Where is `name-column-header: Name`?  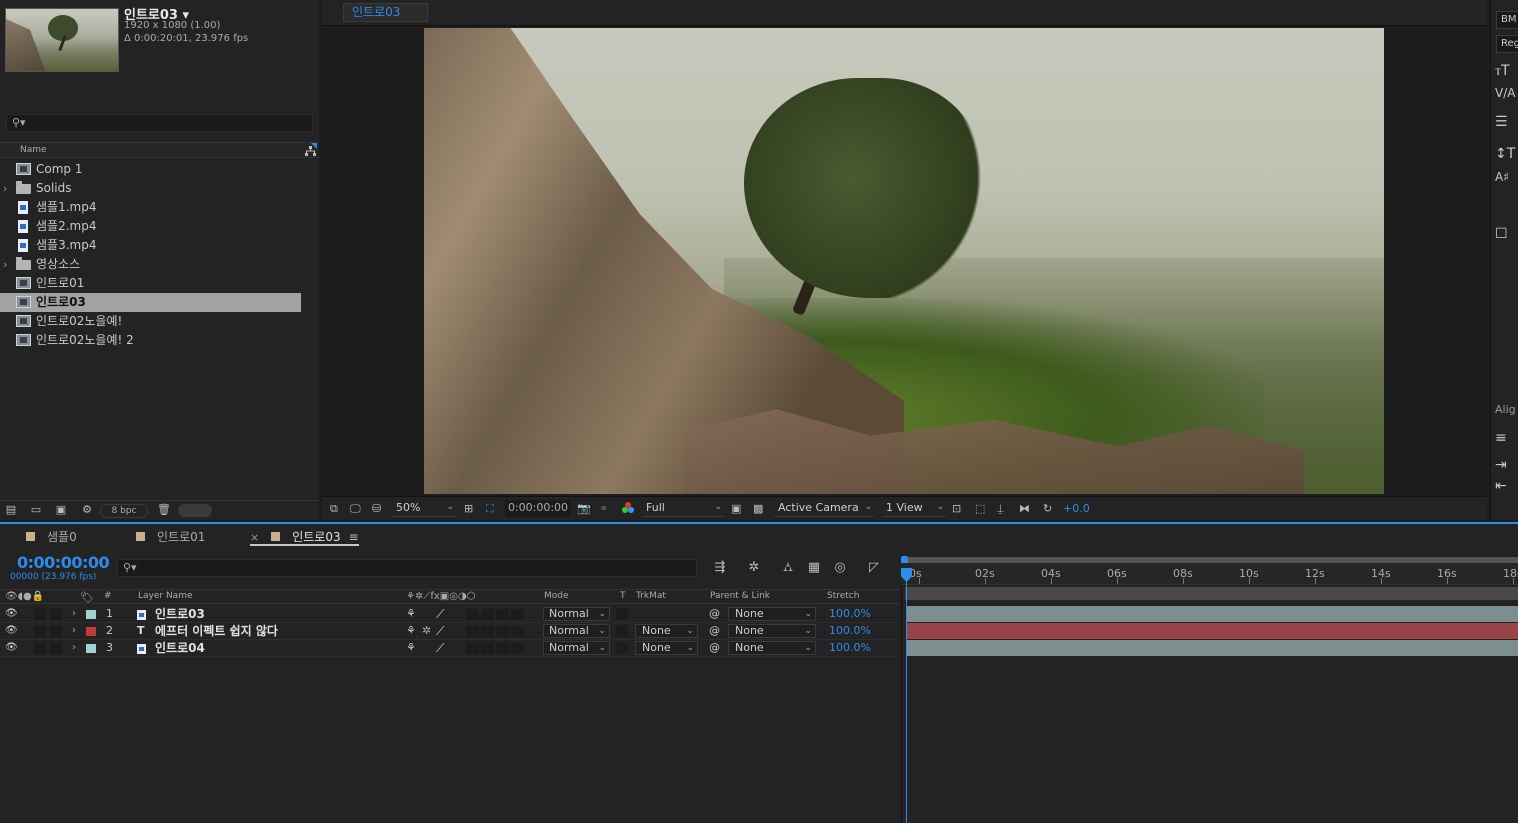 name-column-header: Name is located at coordinates (33, 150).